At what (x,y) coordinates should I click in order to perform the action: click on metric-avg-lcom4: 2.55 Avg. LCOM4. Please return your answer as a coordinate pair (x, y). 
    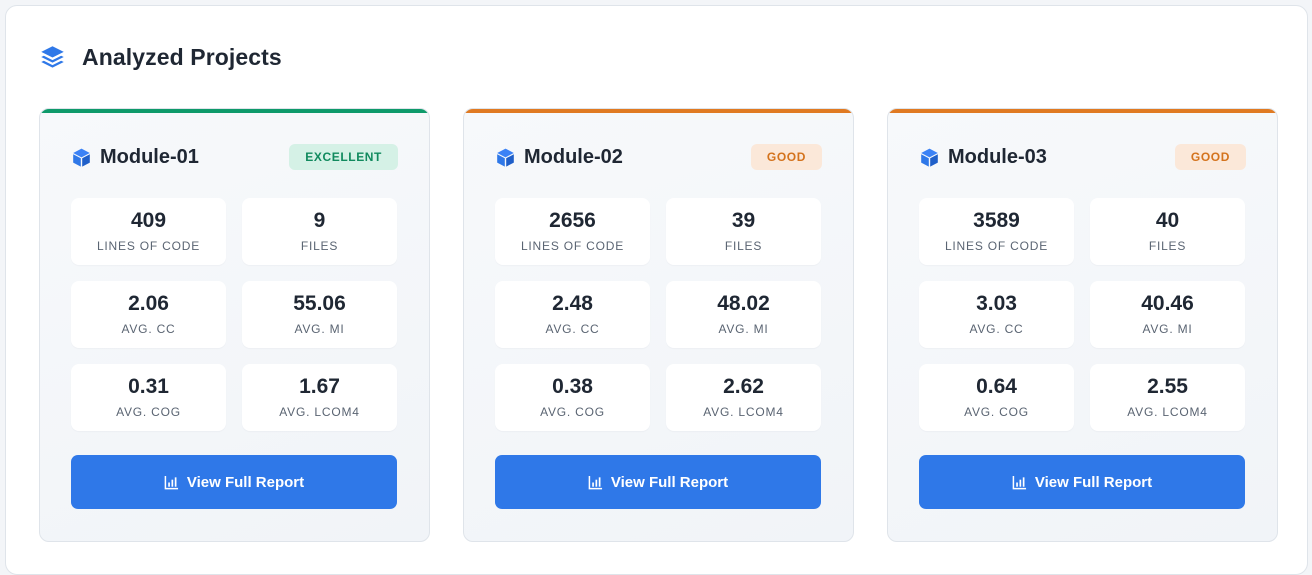
    Looking at the image, I should click on (1167, 397).